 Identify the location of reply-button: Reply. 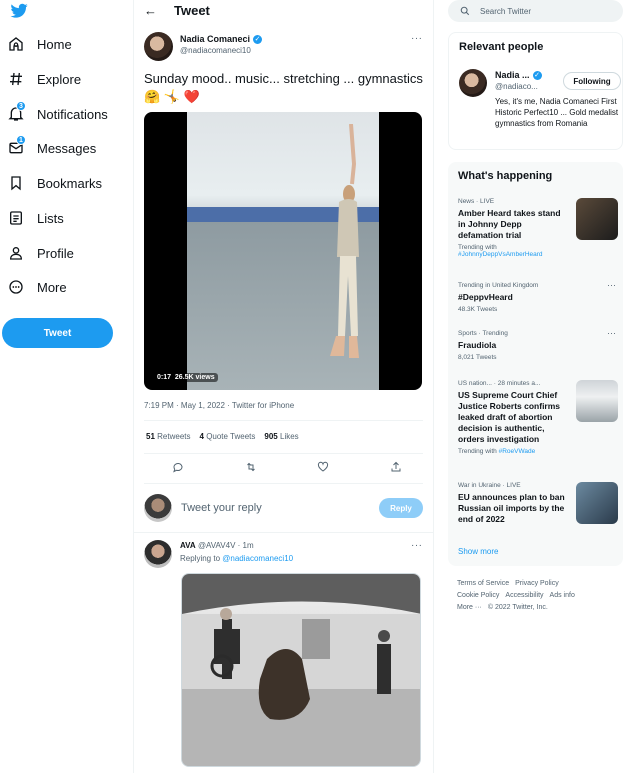
(401, 508).